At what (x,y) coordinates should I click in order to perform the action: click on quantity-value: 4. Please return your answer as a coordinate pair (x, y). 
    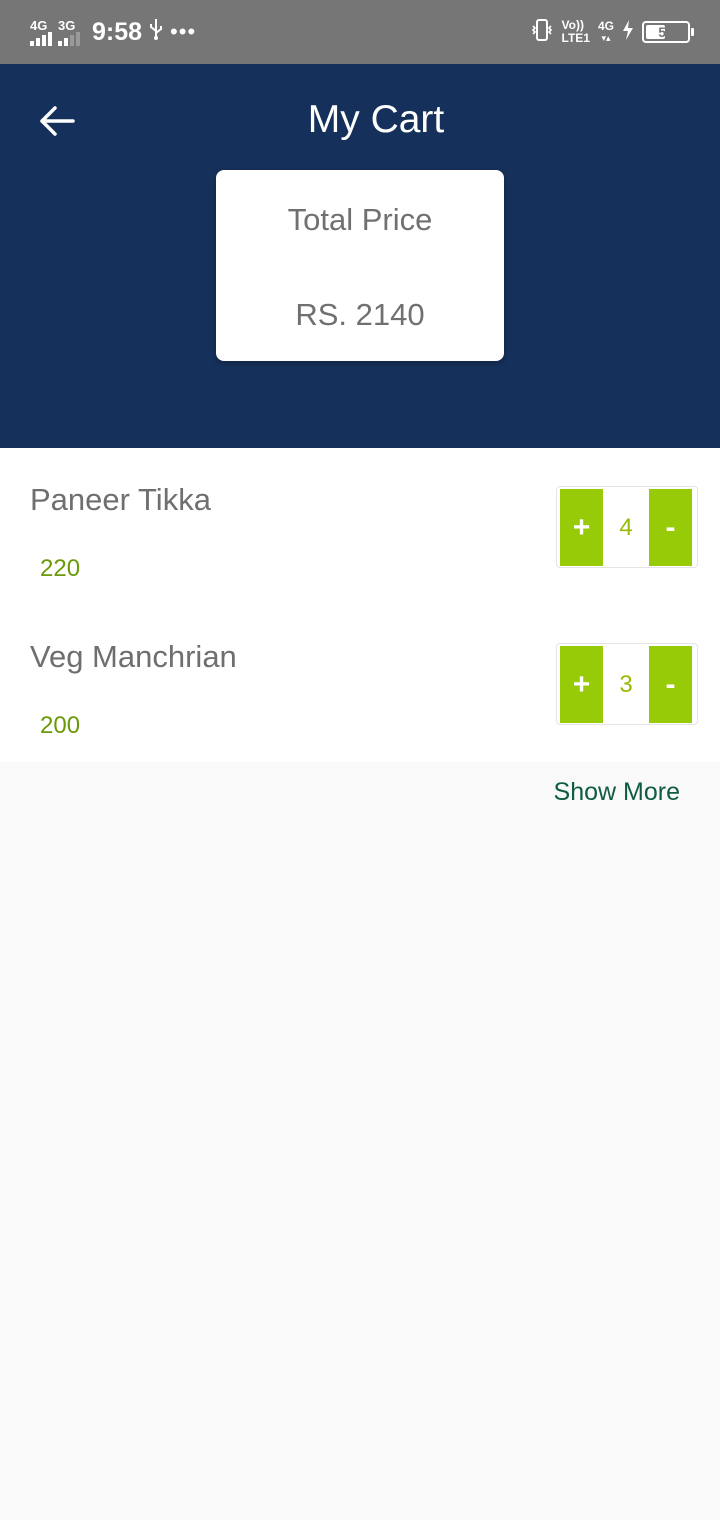
    Looking at the image, I should click on (626, 527).